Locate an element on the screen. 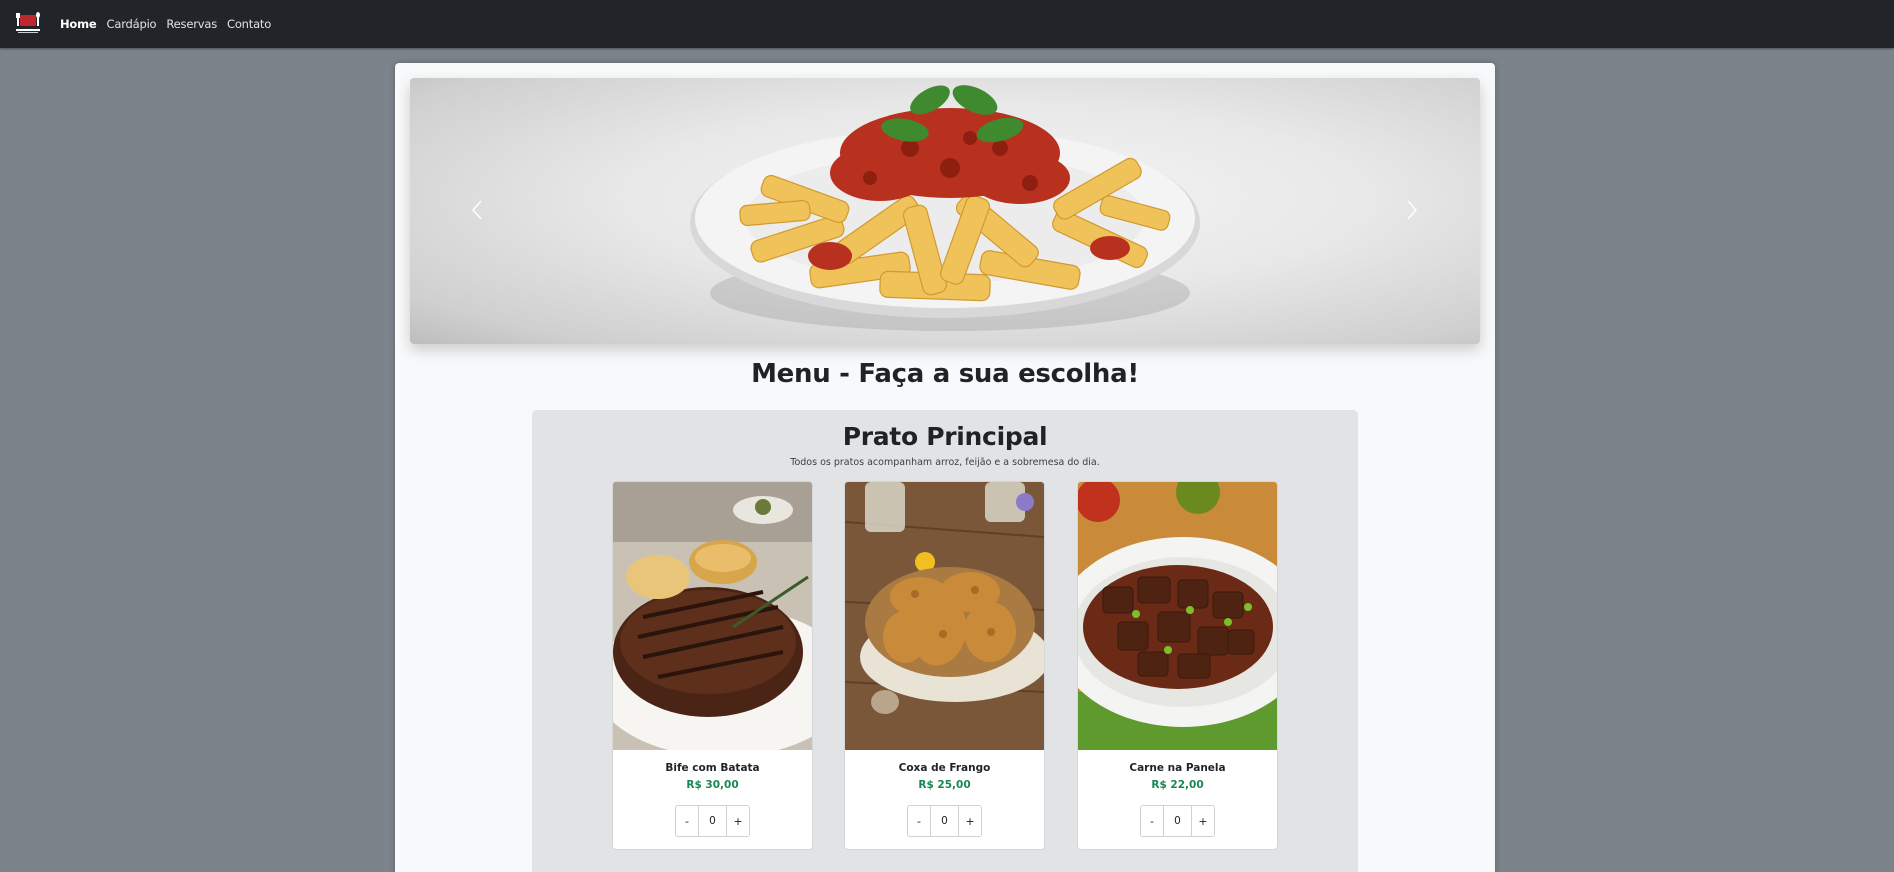  item-price: R$ 30,00 is located at coordinates (712, 785).